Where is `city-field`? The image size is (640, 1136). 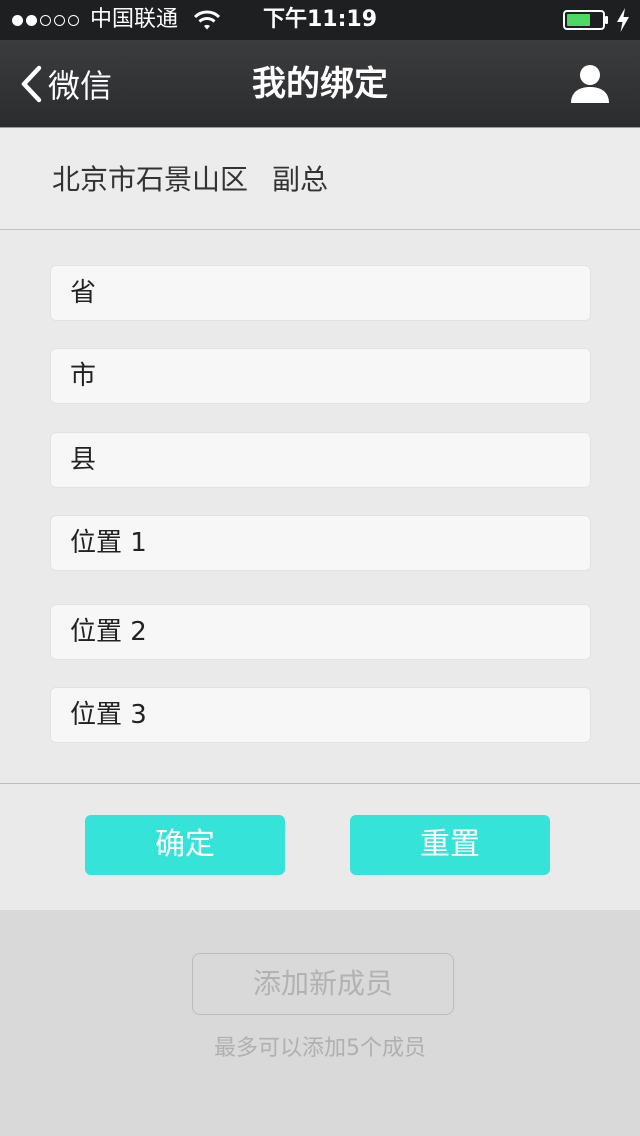
city-field is located at coordinates (320, 376).